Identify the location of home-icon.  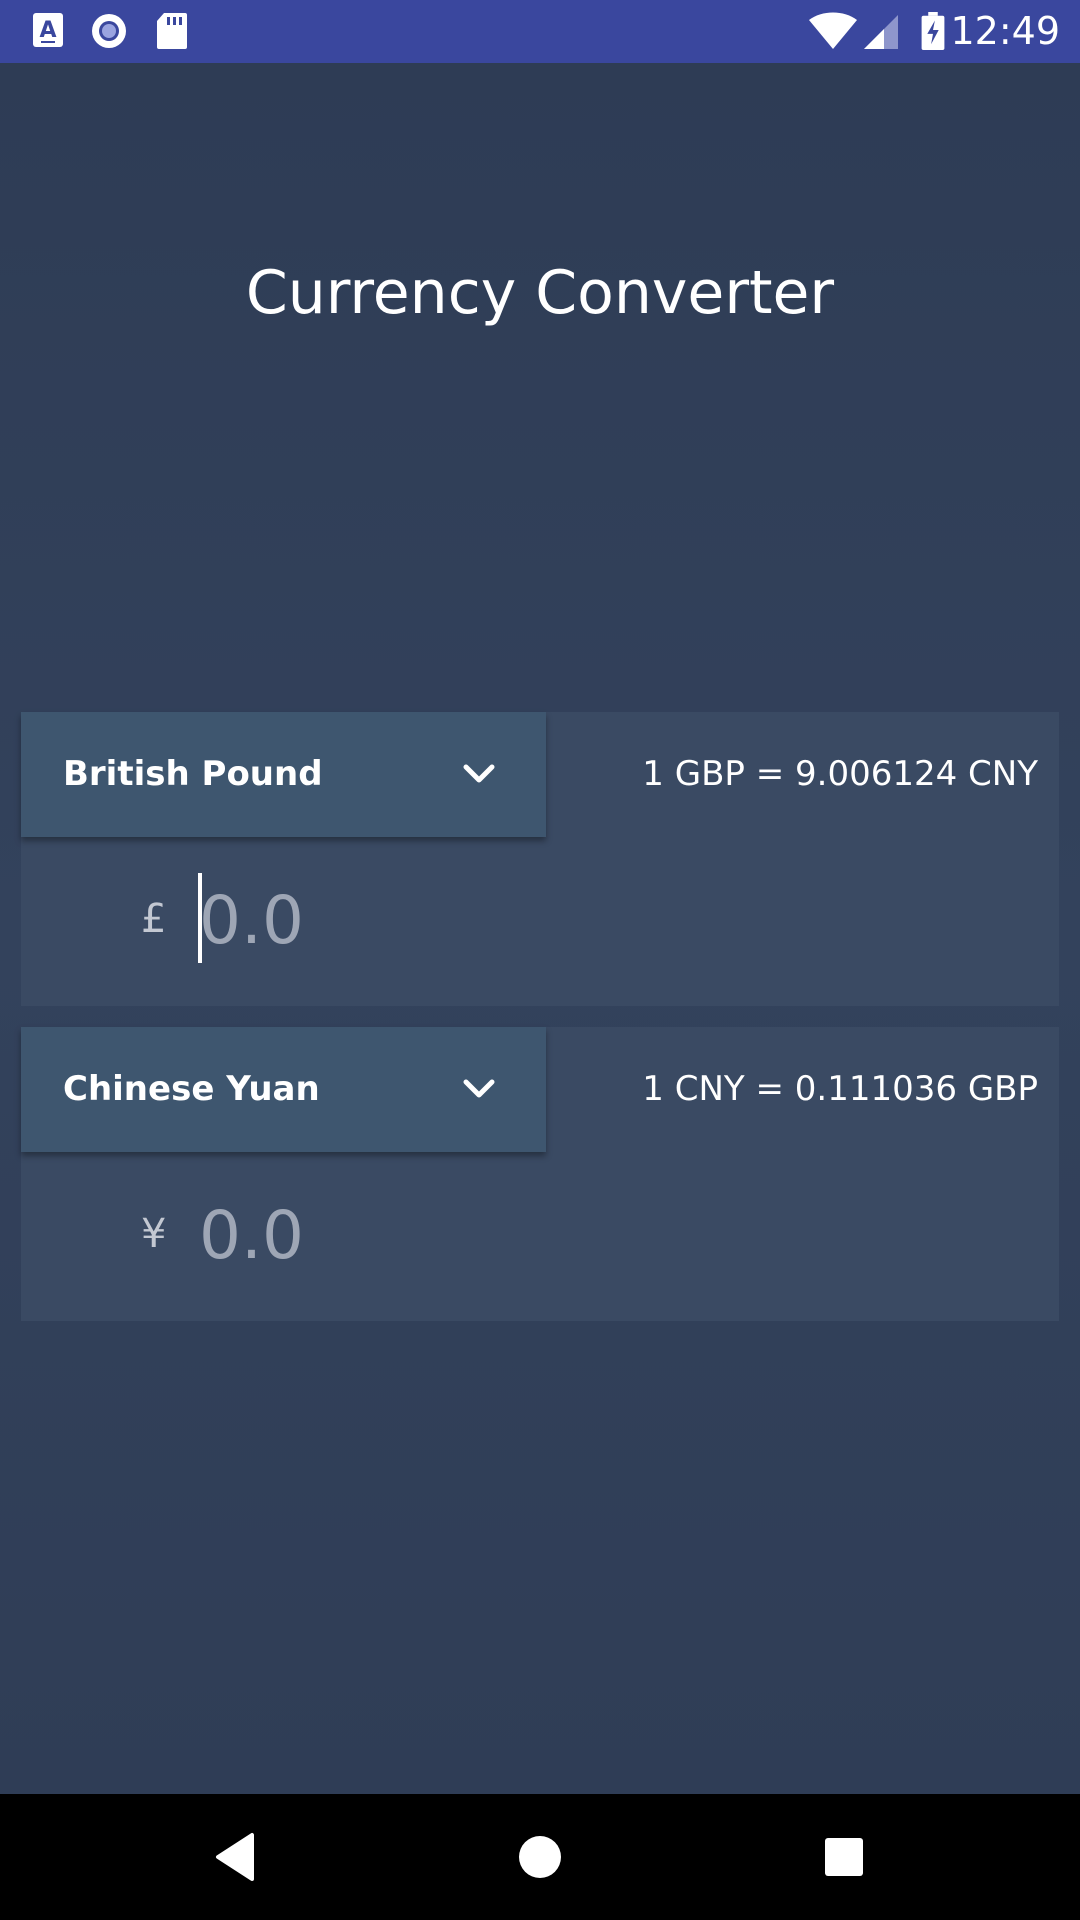
(540, 1857).